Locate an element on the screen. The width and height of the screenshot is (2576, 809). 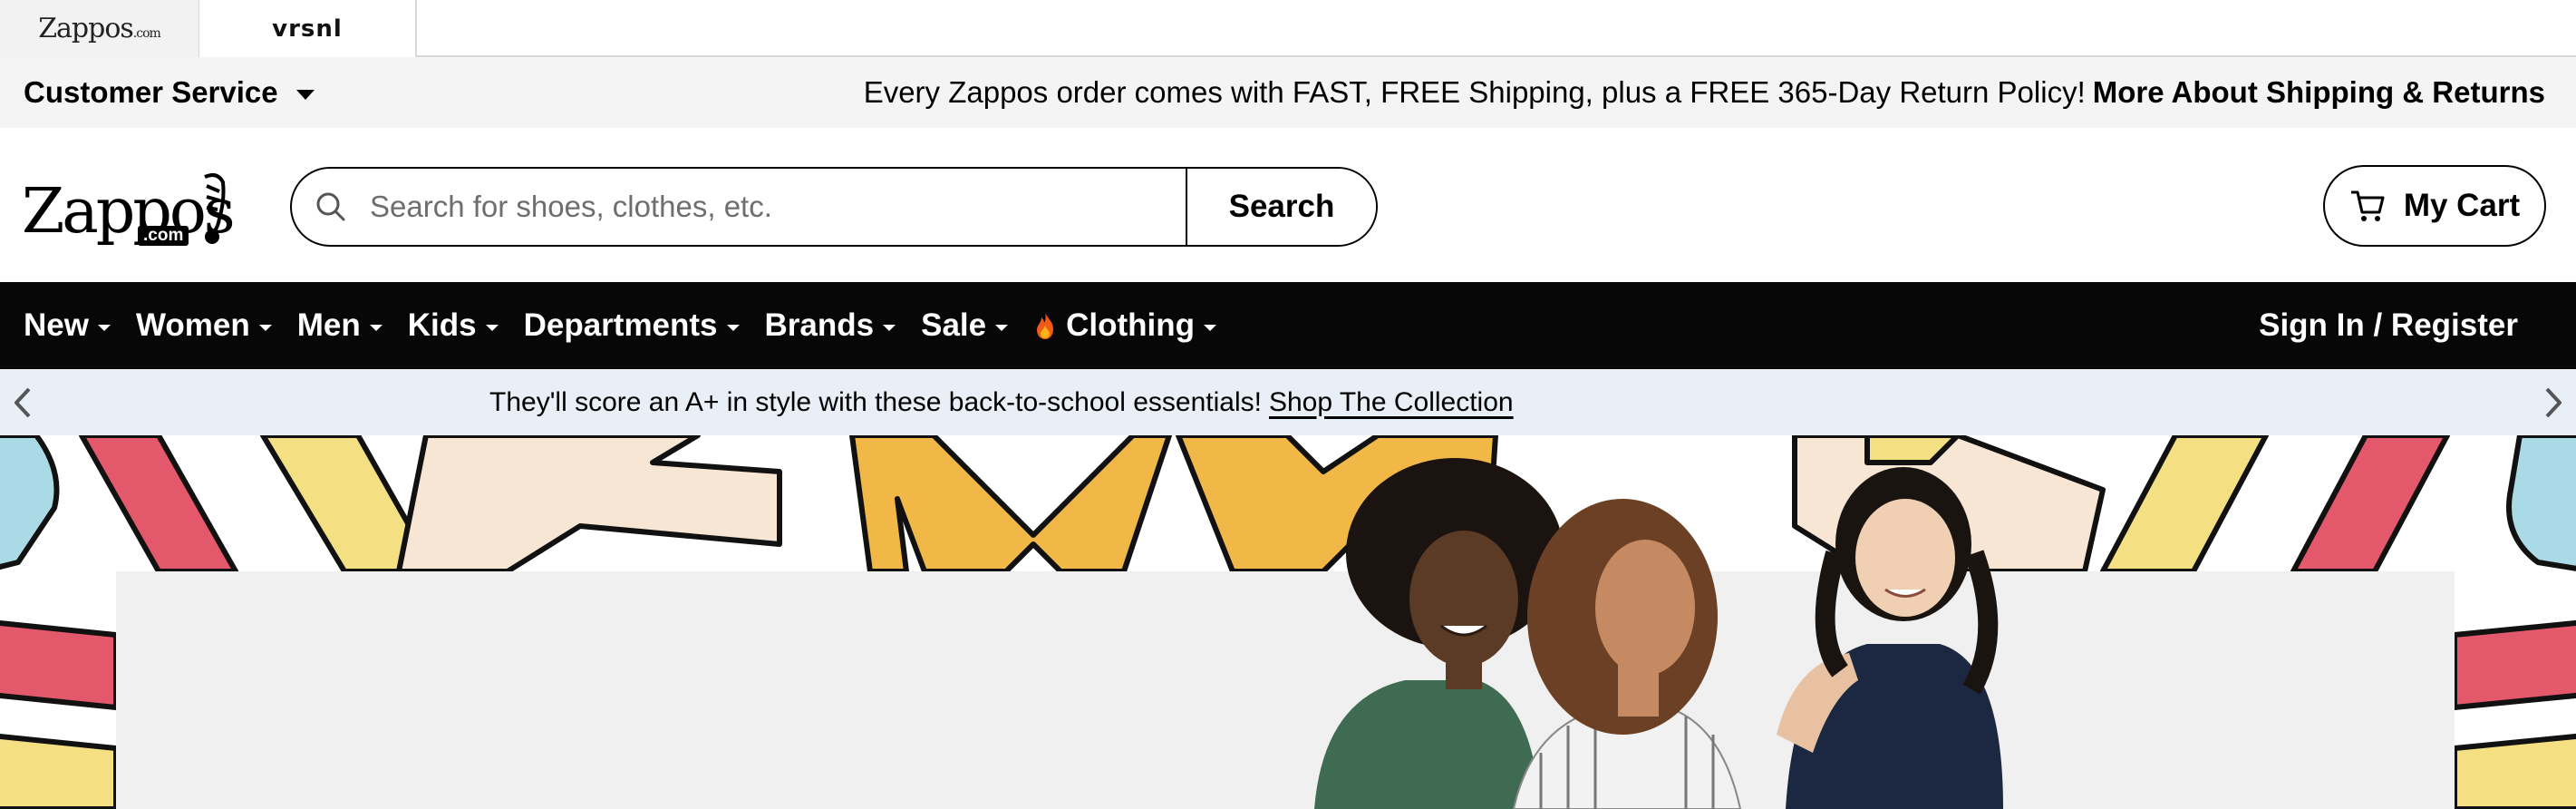
search-bar: Search is located at coordinates (834, 207).